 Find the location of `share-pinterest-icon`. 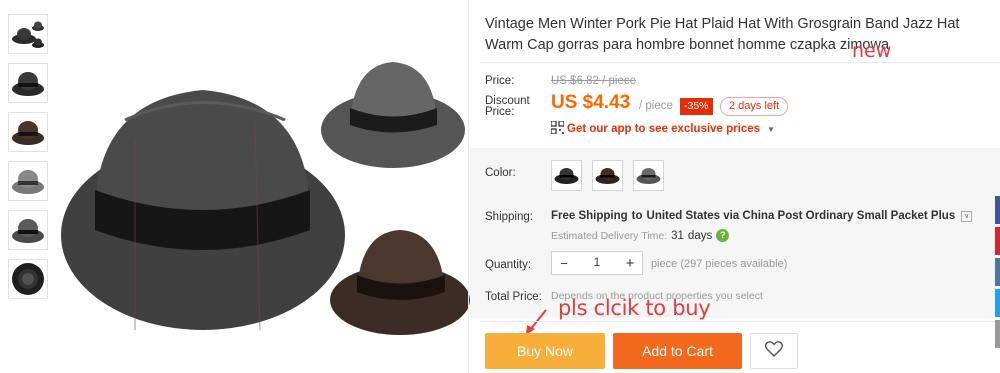

share-pinterest-icon is located at coordinates (997, 241).